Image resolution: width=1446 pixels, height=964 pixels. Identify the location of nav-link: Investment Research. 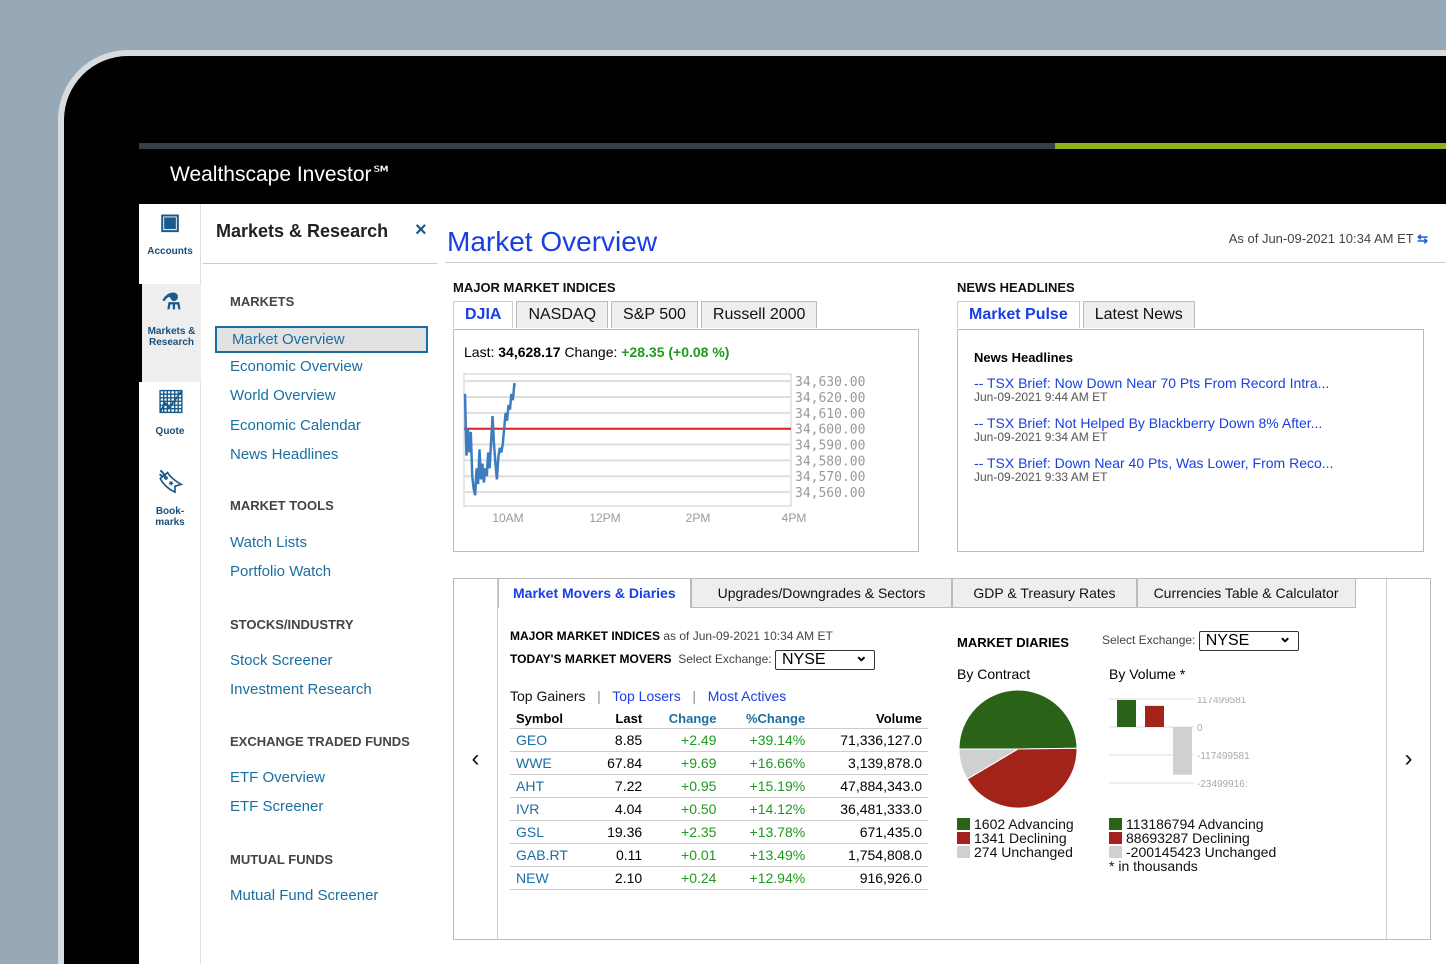
(301, 689).